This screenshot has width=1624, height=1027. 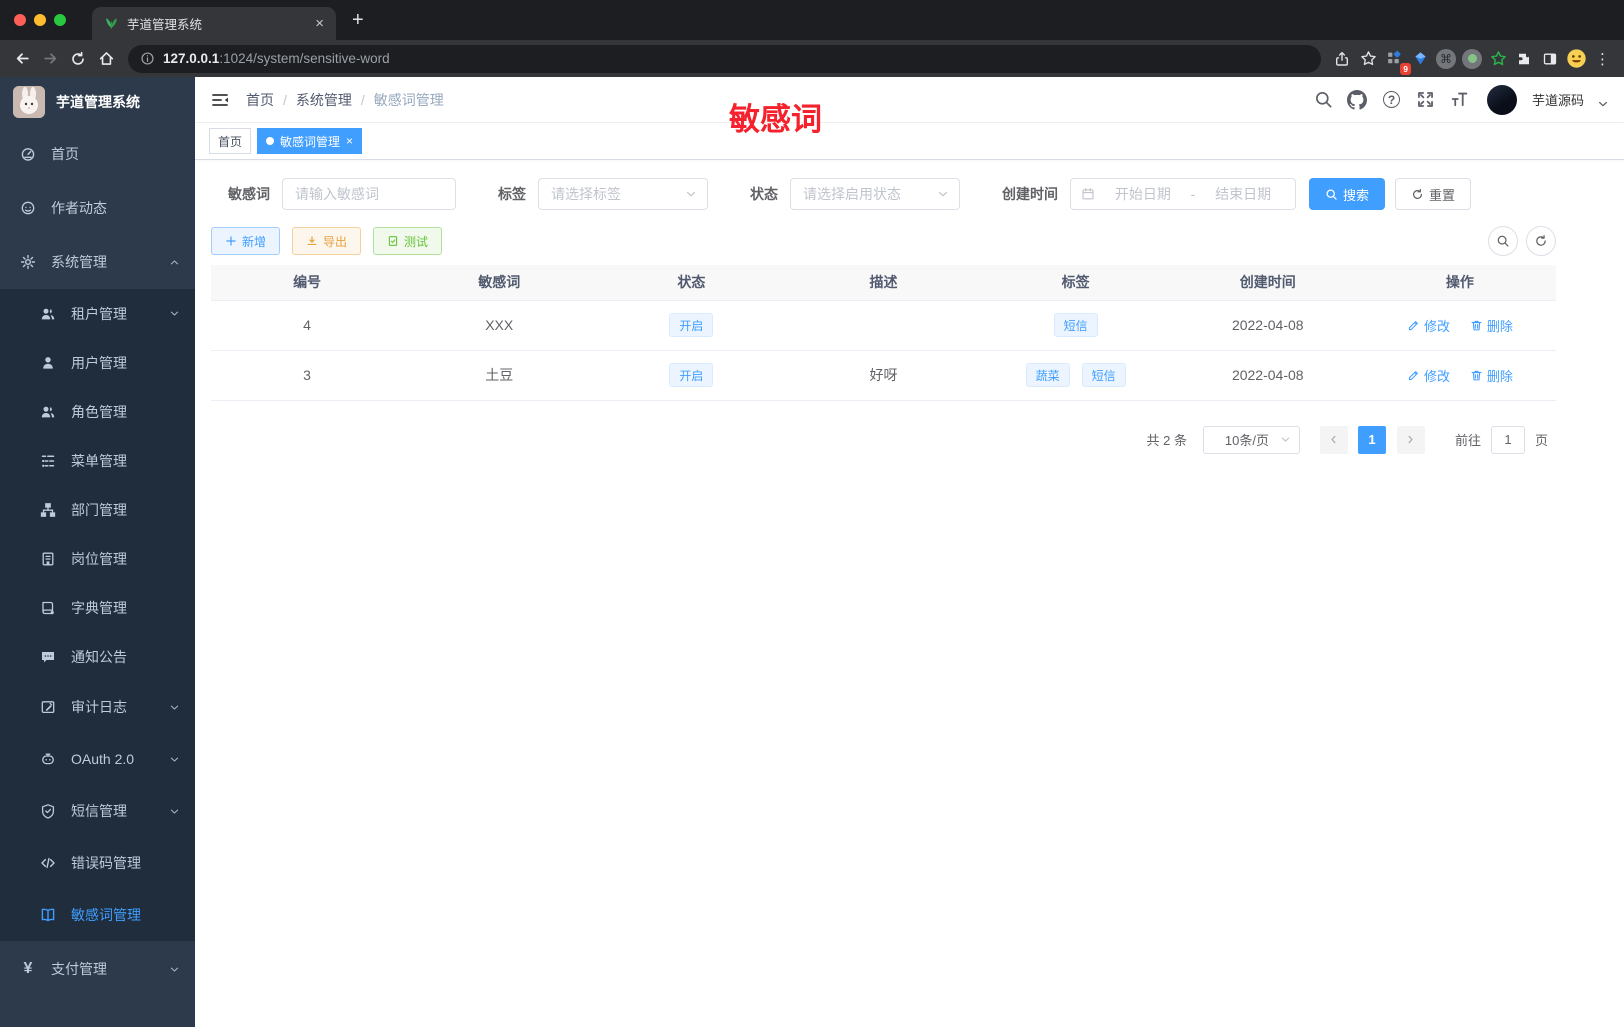 I want to click on maximize-window-button, so click(x=60, y=20).